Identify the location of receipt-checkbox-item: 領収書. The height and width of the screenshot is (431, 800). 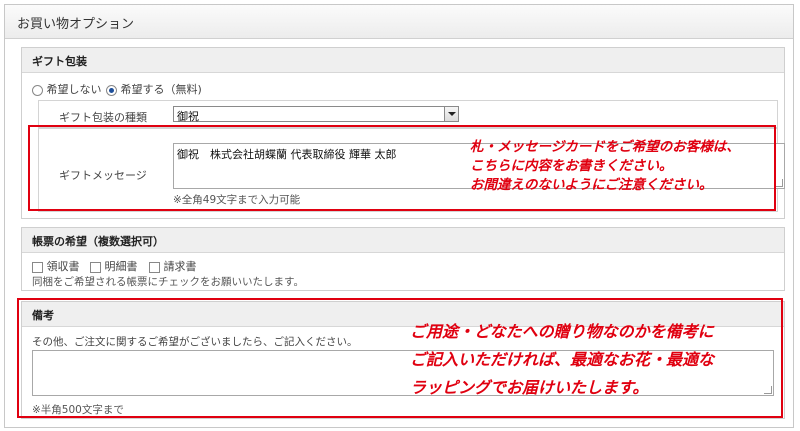
(56, 266).